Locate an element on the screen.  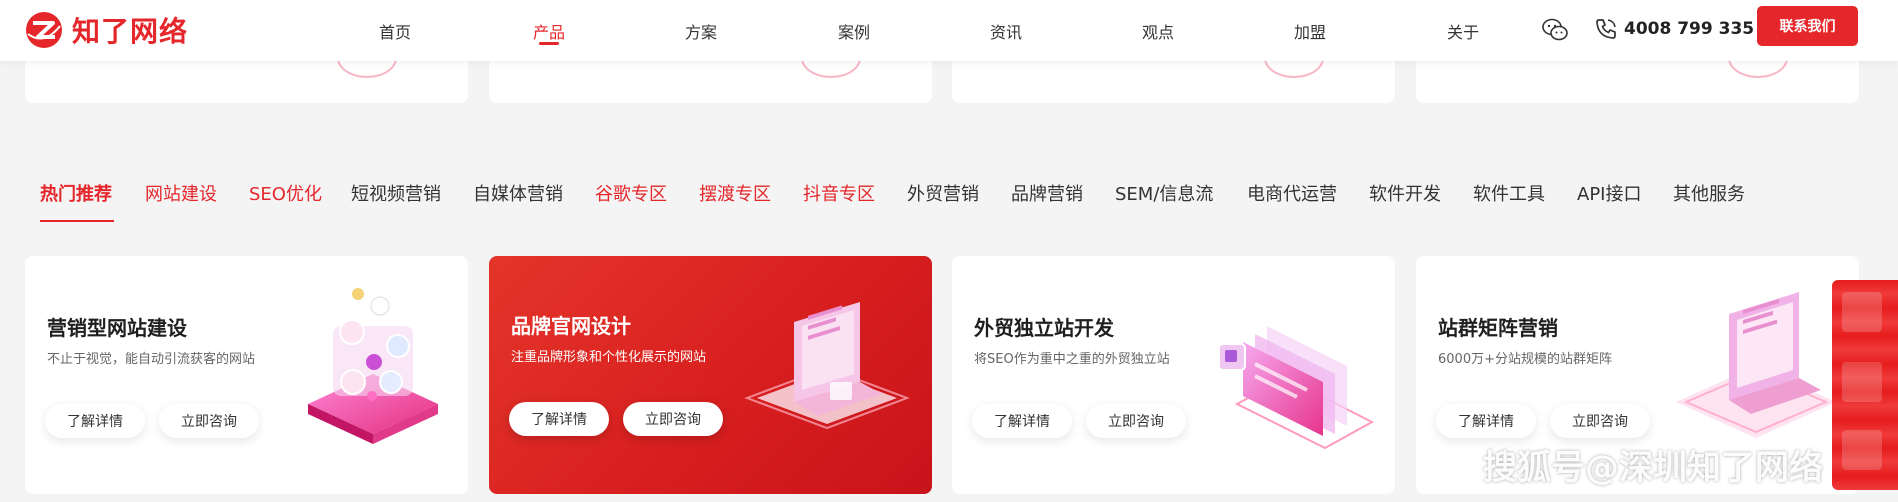
card-title: 站群矩阵营销 is located at coordinates (1498, 328).